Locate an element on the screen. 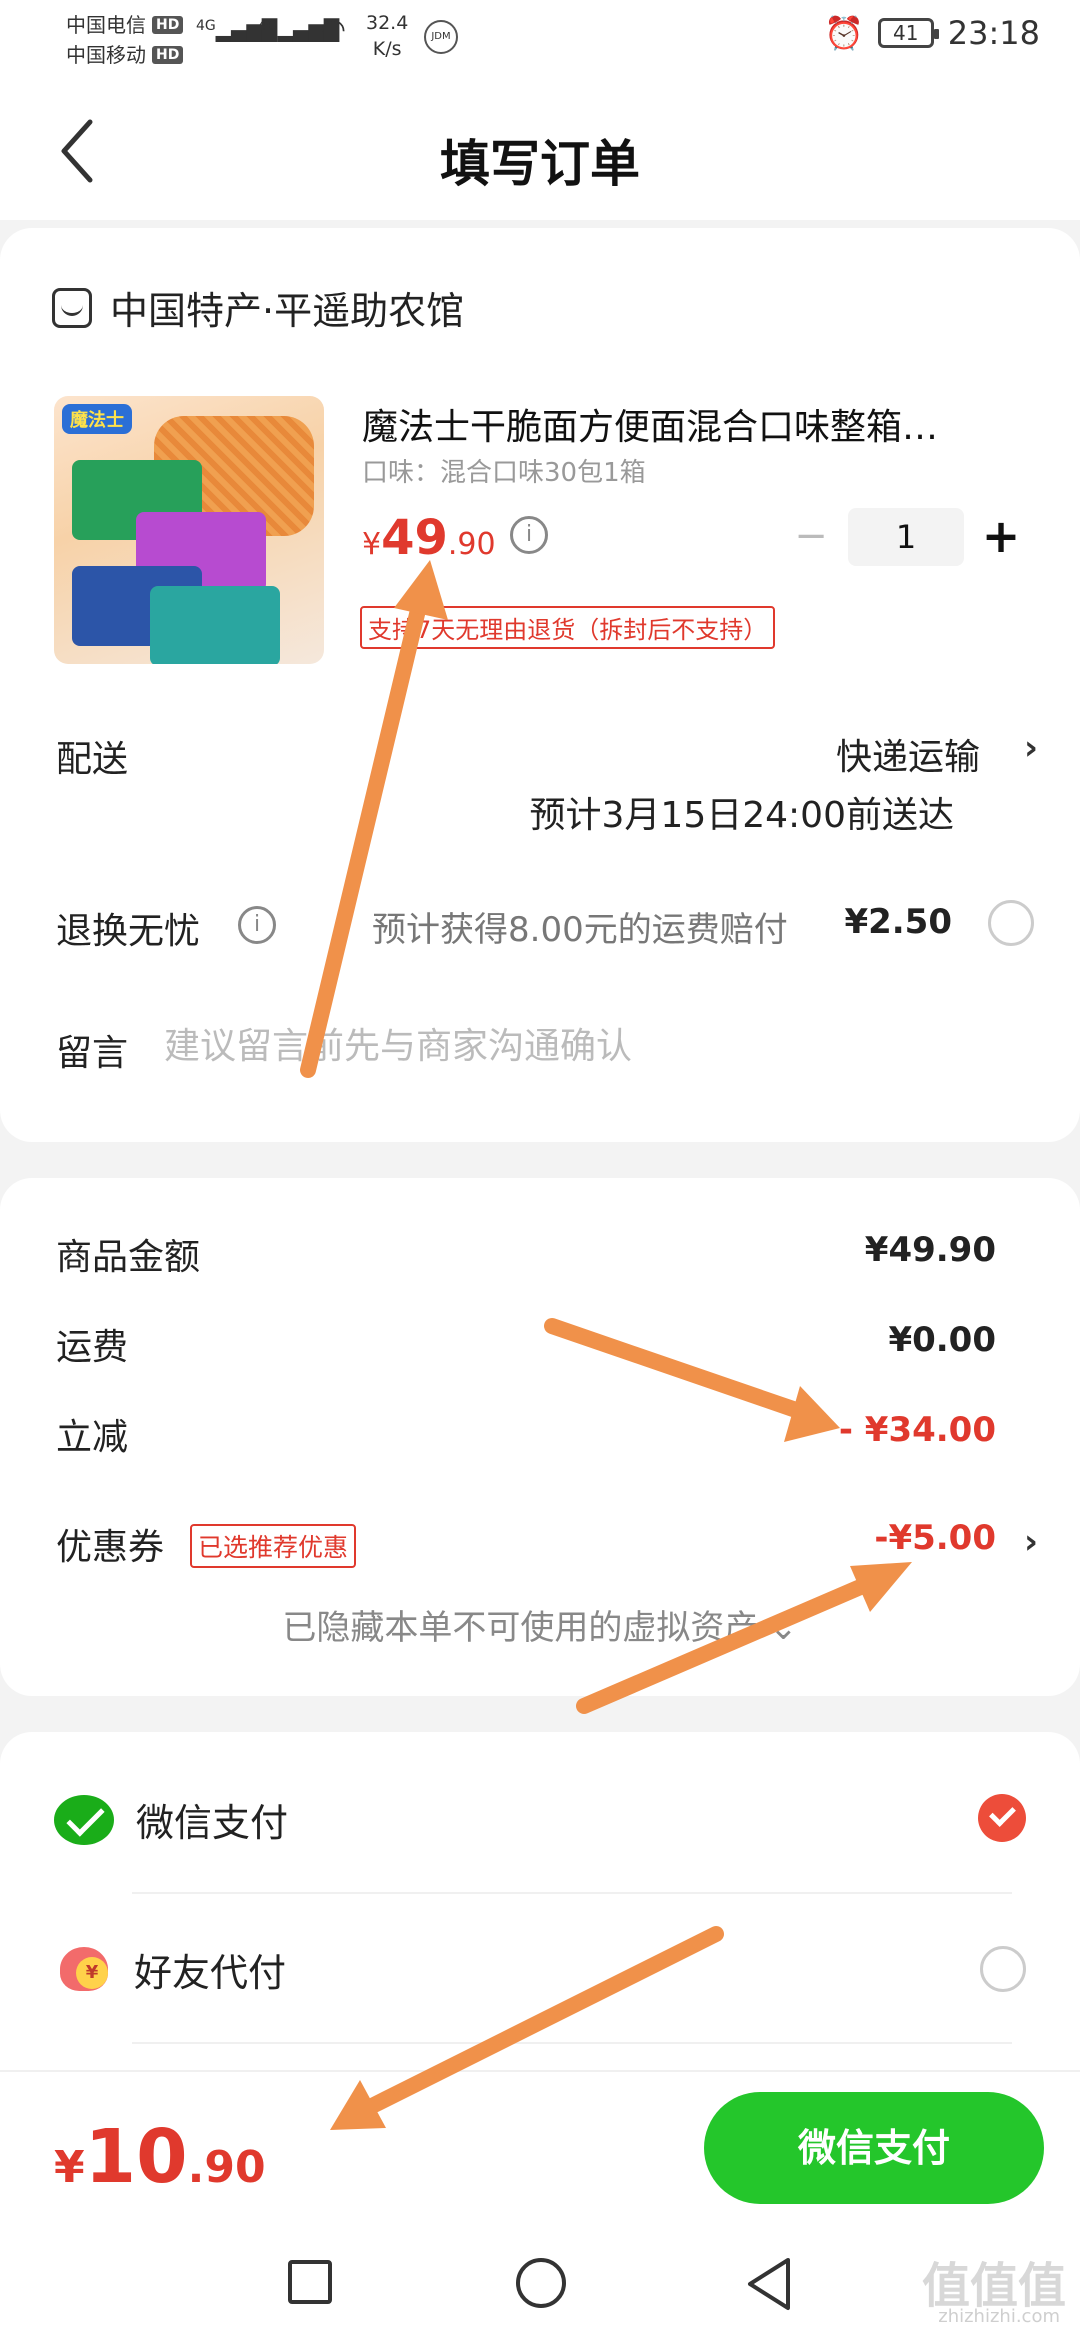 The image size is (1080, 2340). delivery-eta: 预计3月15日24:00前送达 is located at coordinates (741, 815).